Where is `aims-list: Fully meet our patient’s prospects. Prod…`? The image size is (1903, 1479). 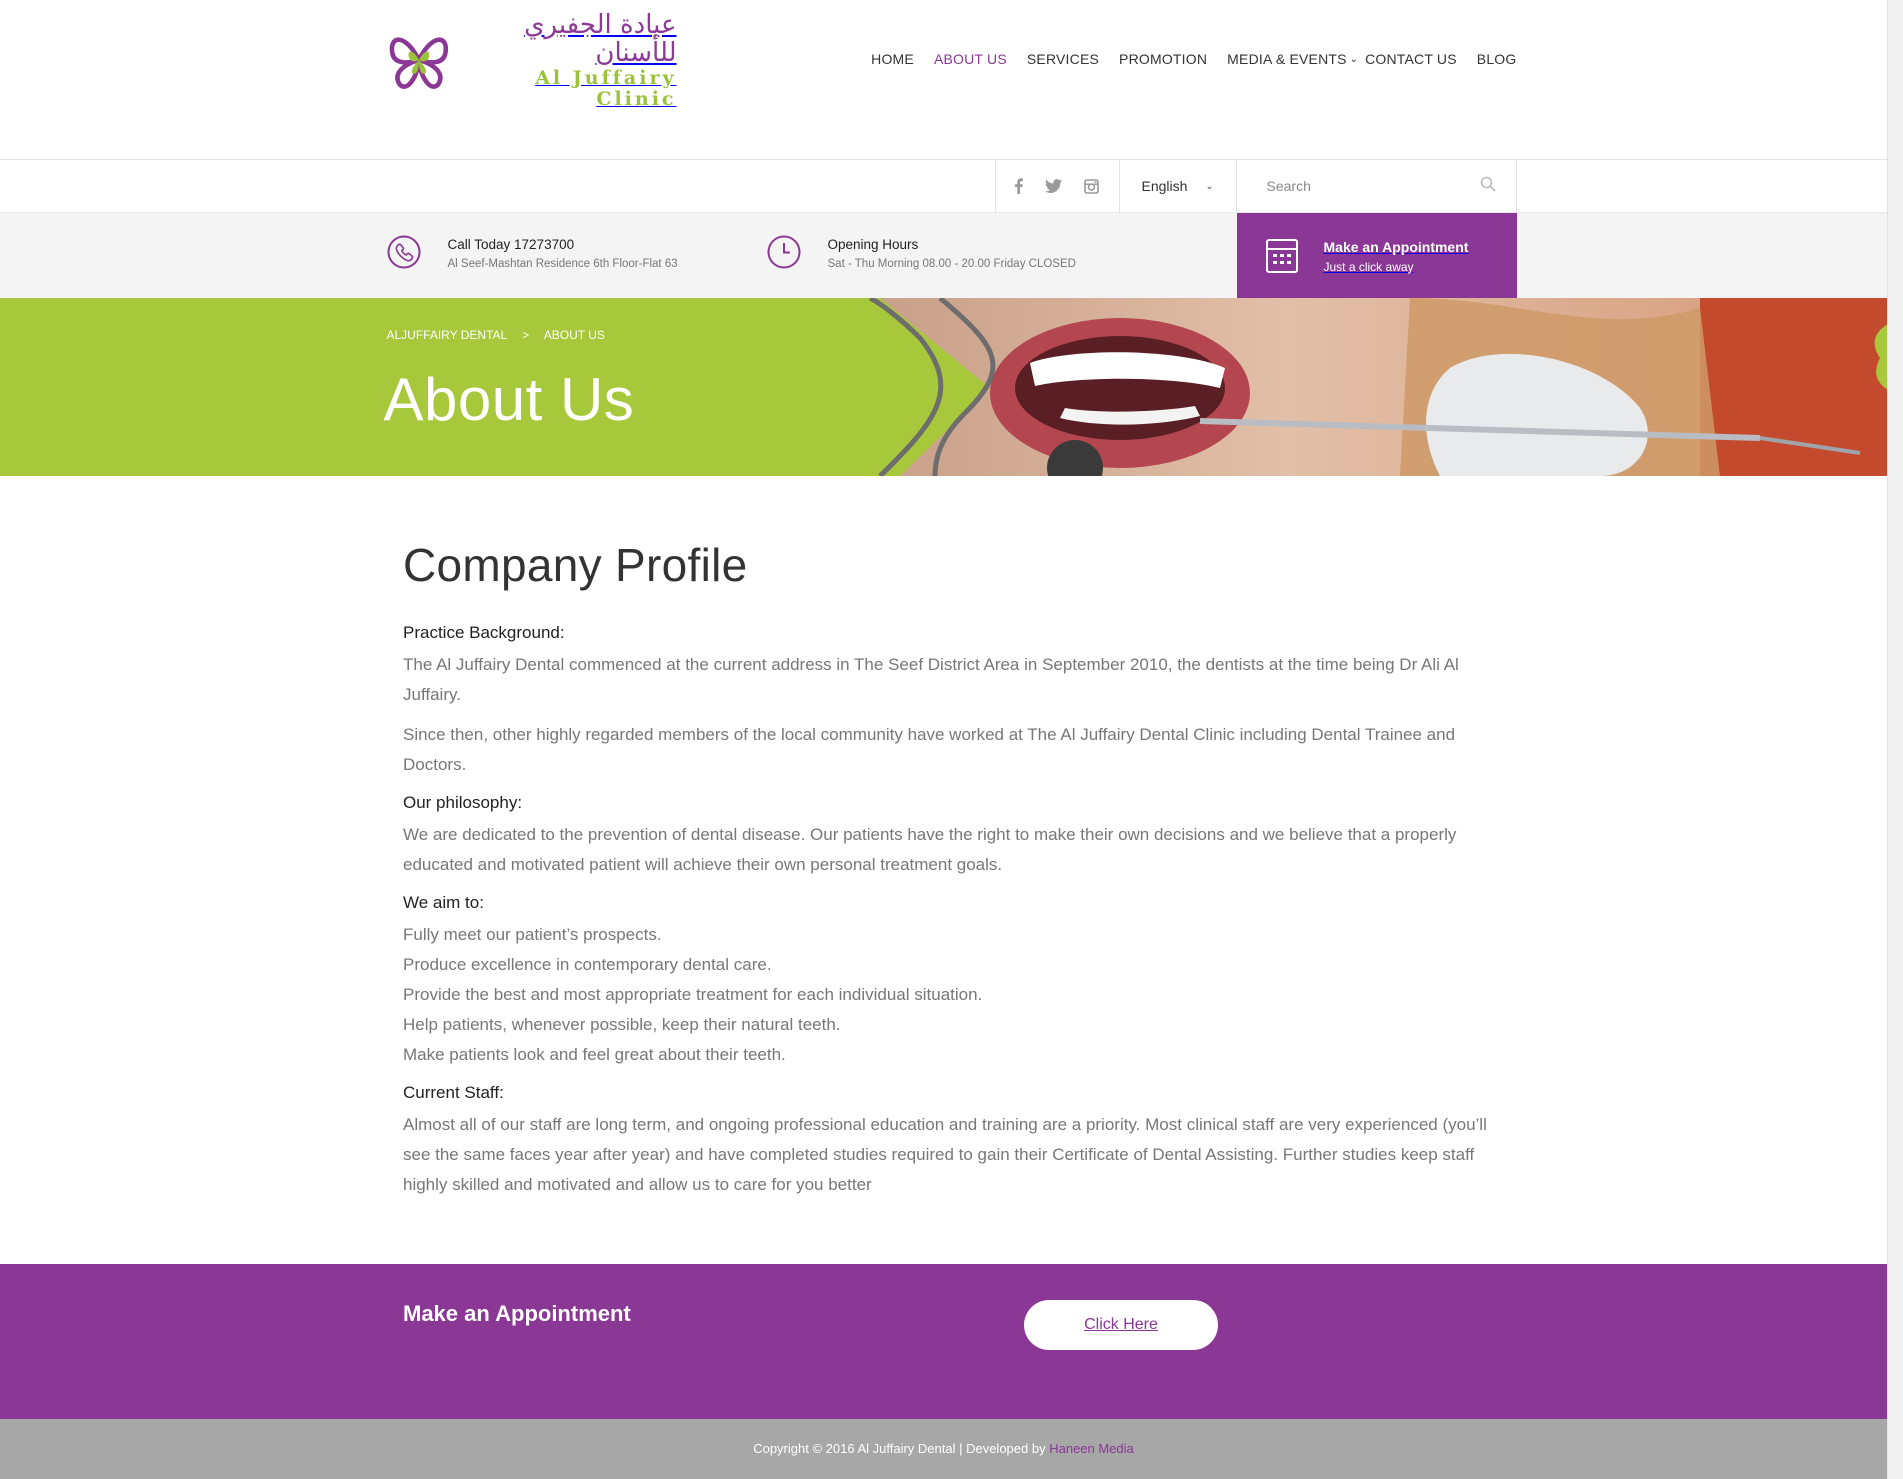
aims-list: Fully meet our patient’s prospects. Prod… is located at coordinates (945, 995).